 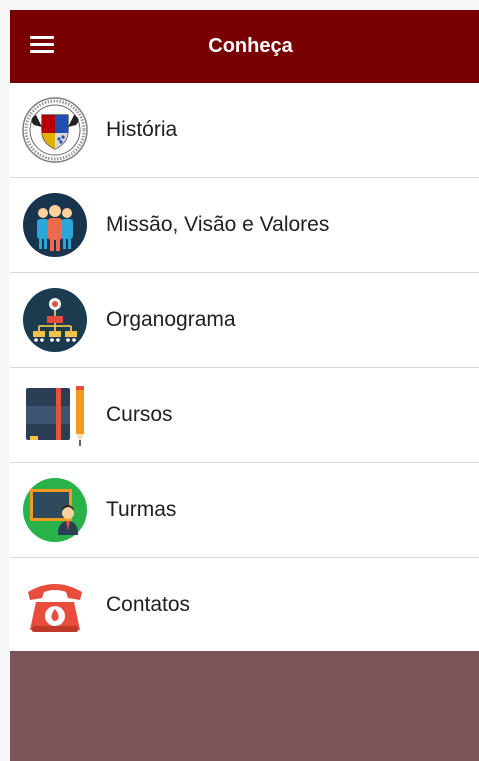 I want to click on menu-item-label: Organograma, so click(x=171, y=319).